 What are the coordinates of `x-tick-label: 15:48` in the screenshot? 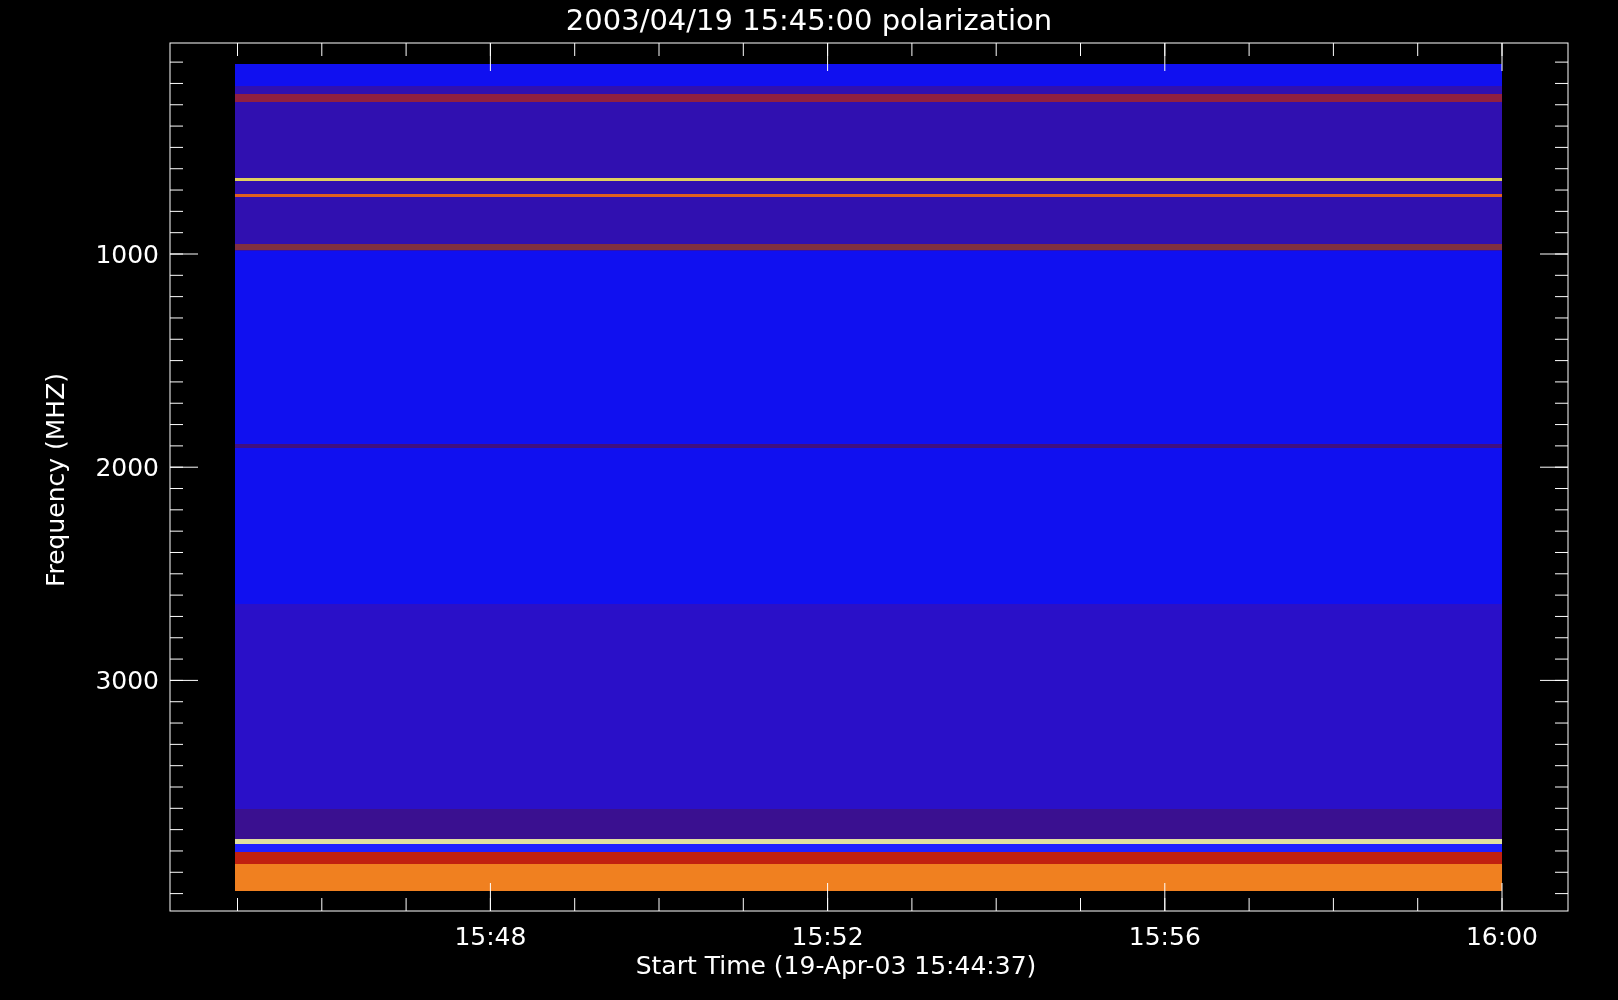 It's located at (490, 936).